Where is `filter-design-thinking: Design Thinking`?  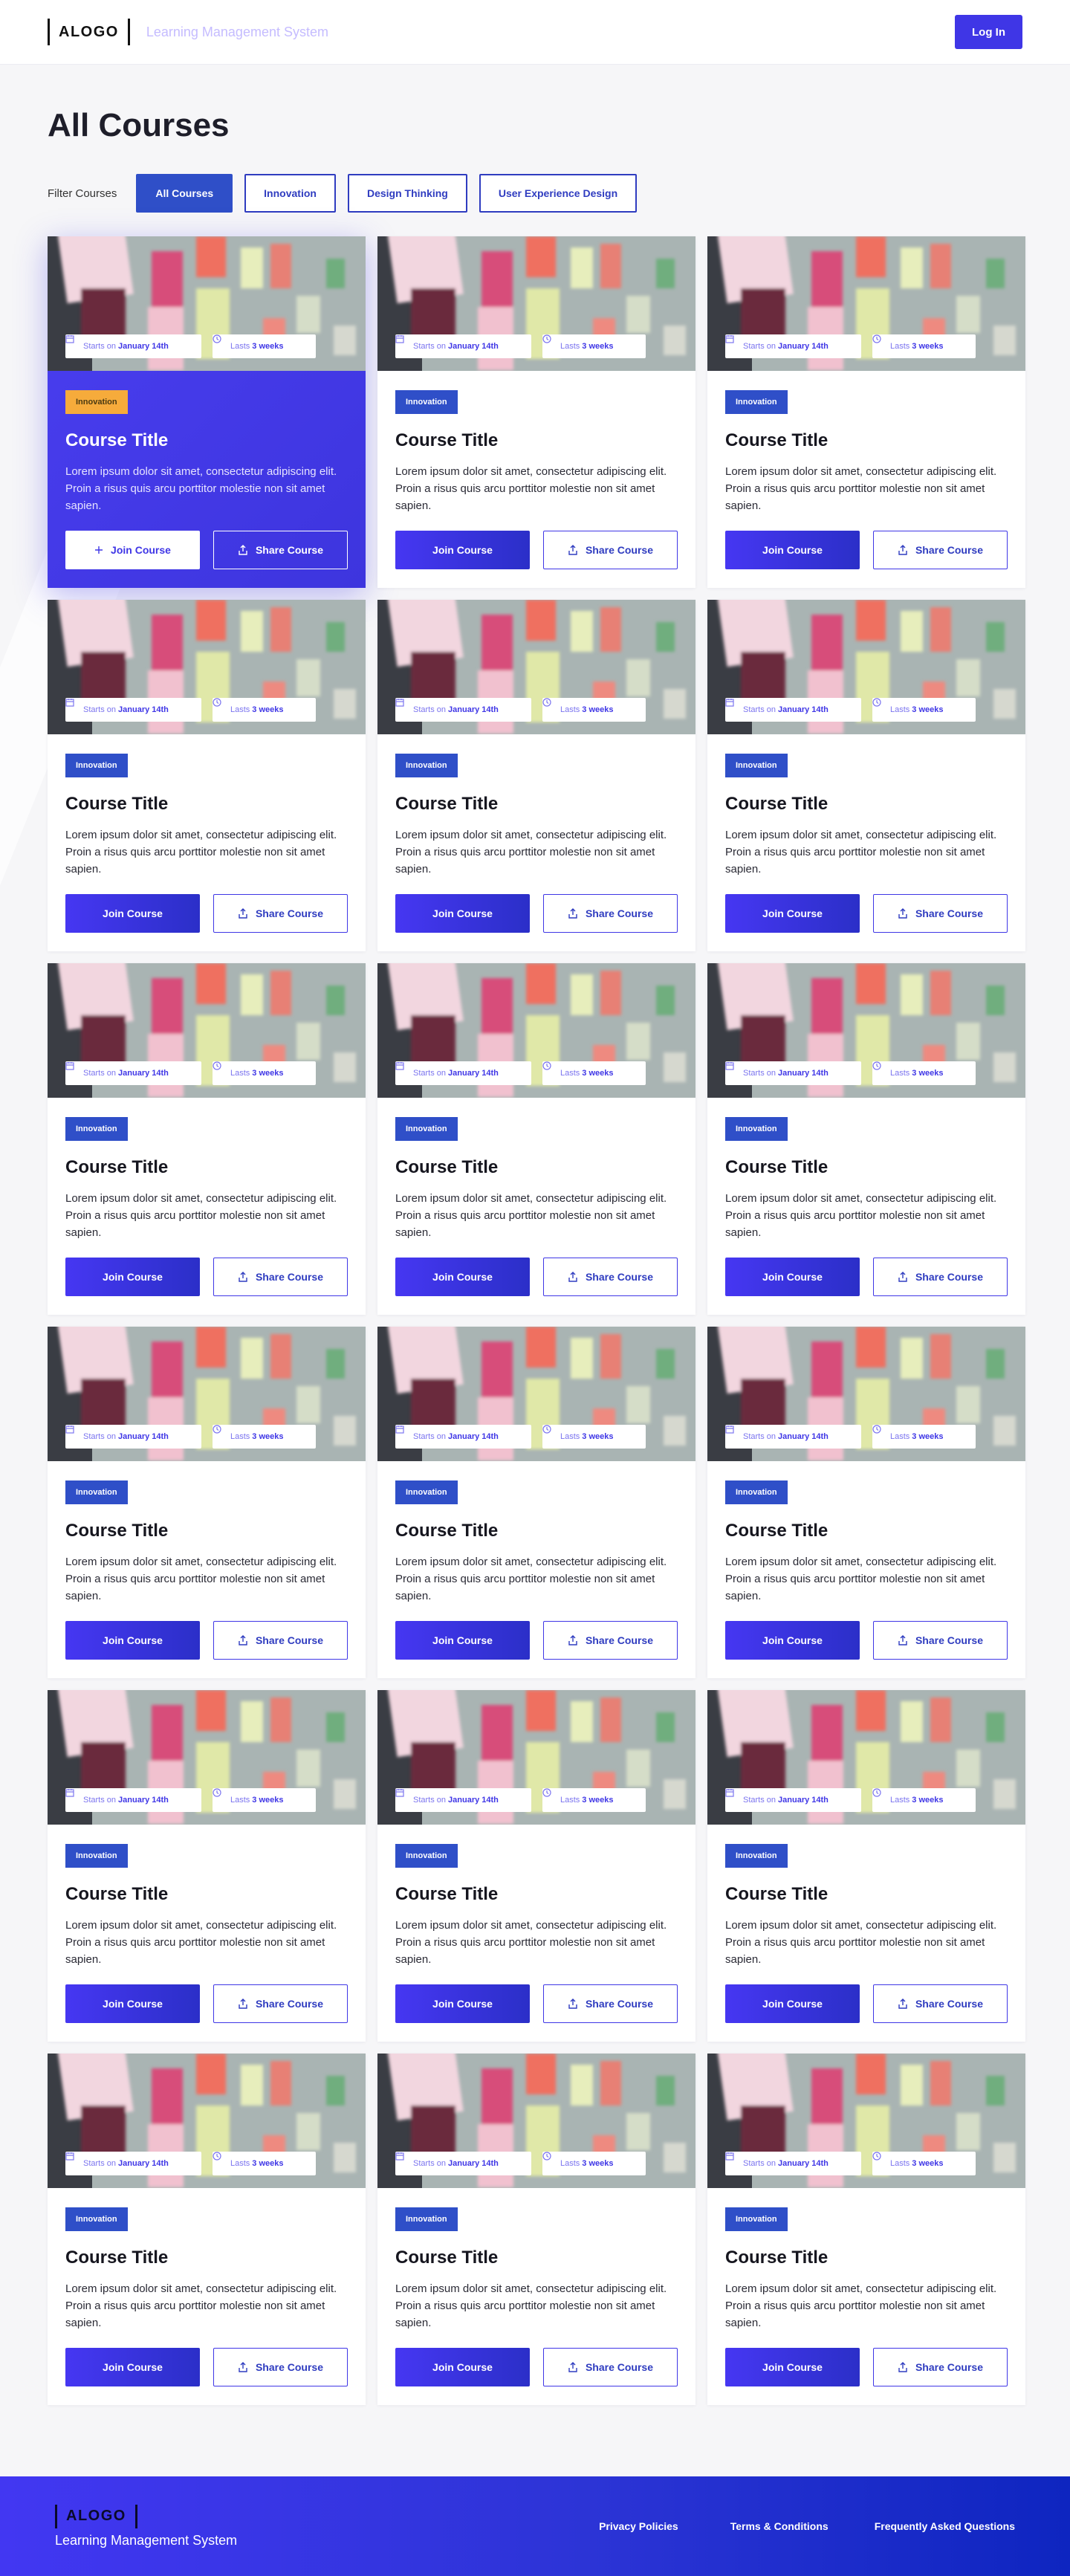 filter-design-thinking: Design Thinking is located at coordinates (407, 193).